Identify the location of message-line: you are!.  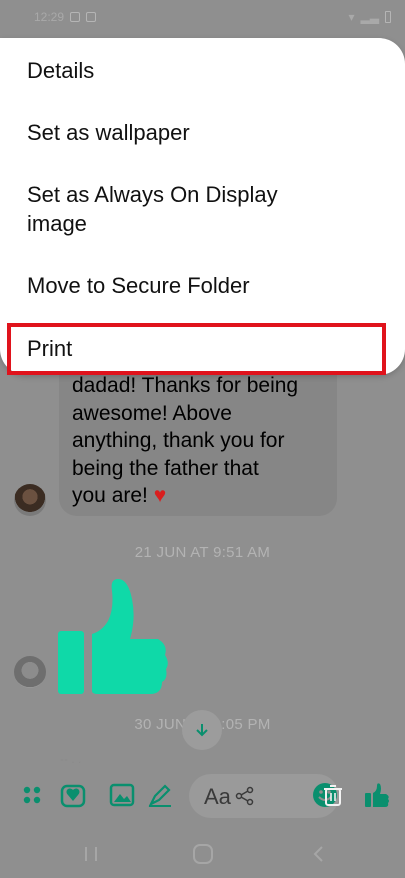
(110, 495).